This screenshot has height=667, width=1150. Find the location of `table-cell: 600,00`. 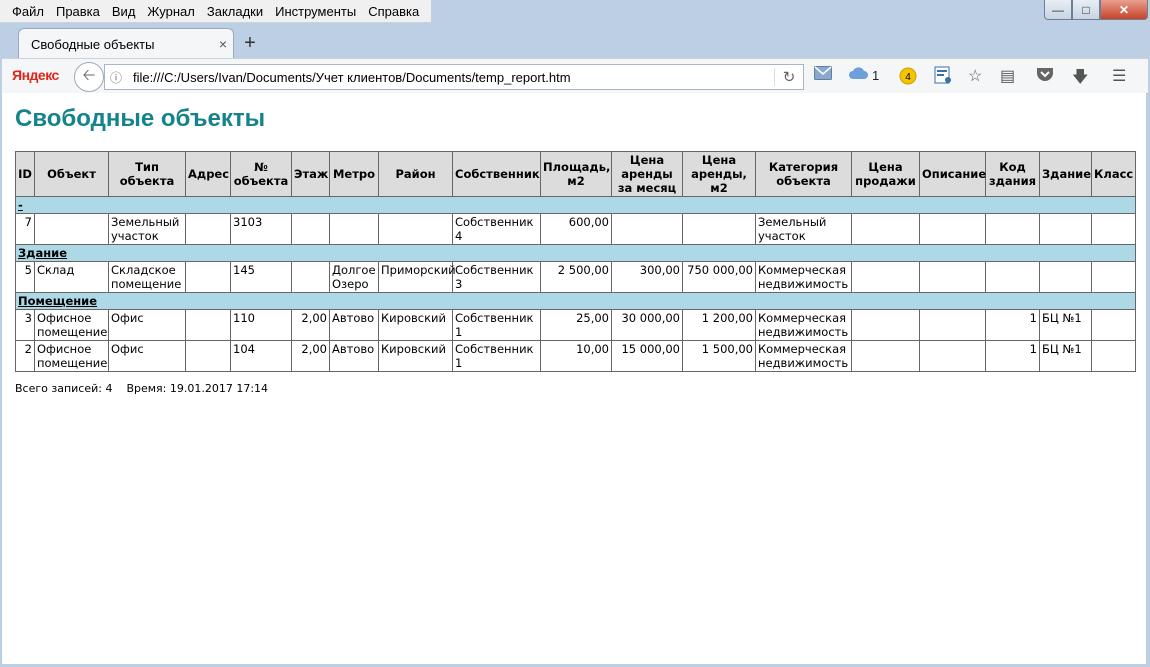

table-cell: 600,00 is located at coordinates (576, 229).